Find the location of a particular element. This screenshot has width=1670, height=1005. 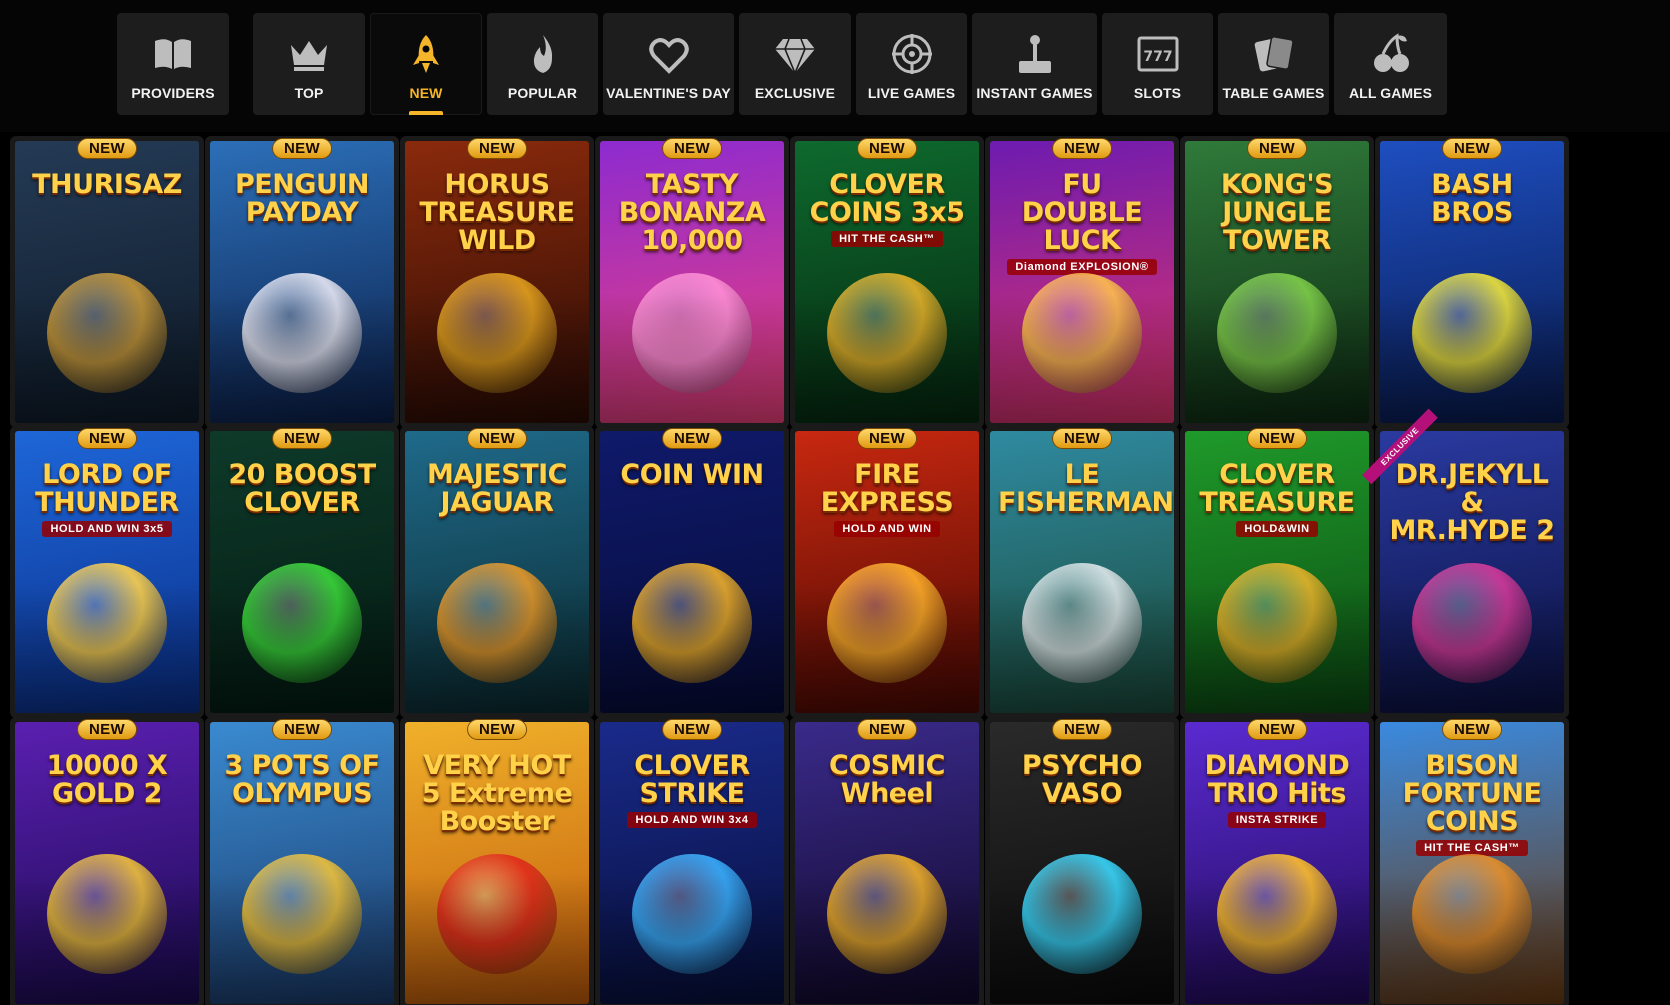

game-artwork: KONG'S JUNGLE TOWER is located at coordinates (1277, 282).